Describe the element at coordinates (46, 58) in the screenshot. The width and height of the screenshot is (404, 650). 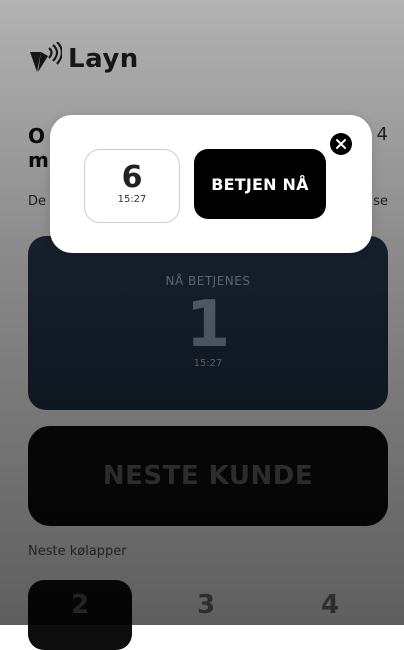
I see `layn-logo-icon` at that location.